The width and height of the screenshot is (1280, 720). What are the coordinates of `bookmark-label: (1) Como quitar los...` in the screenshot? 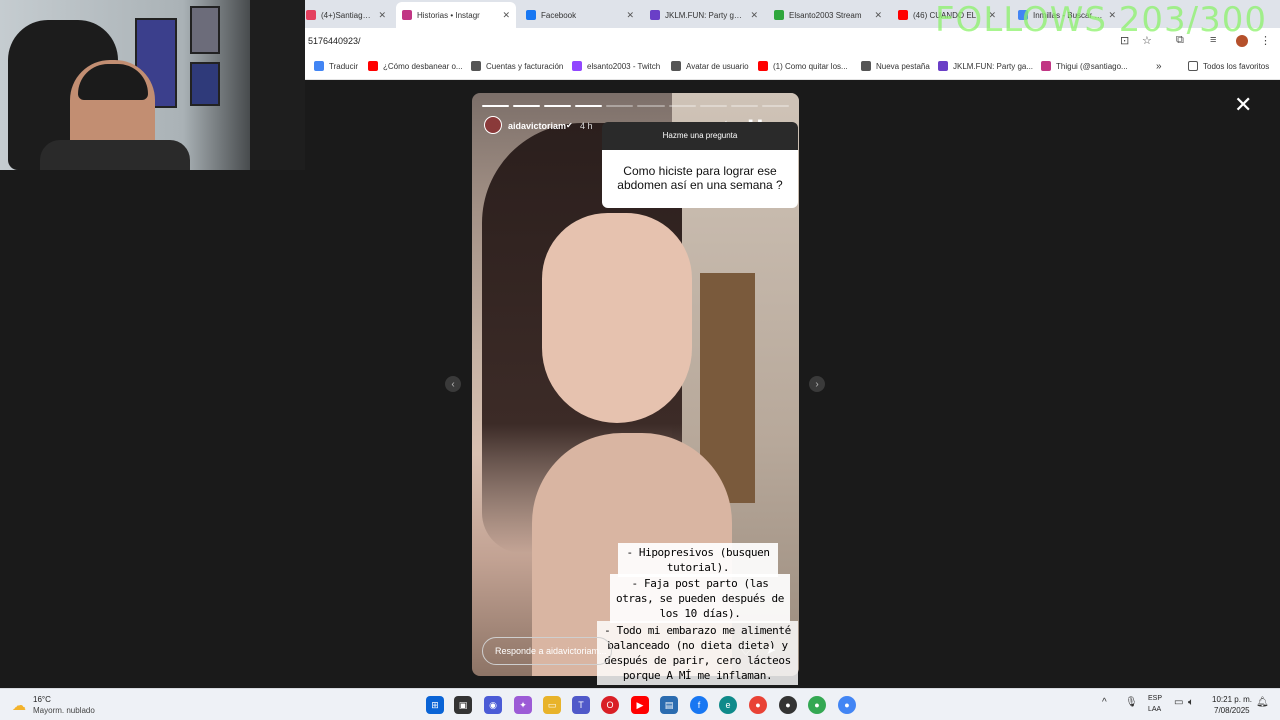 It's located at (810, 66).